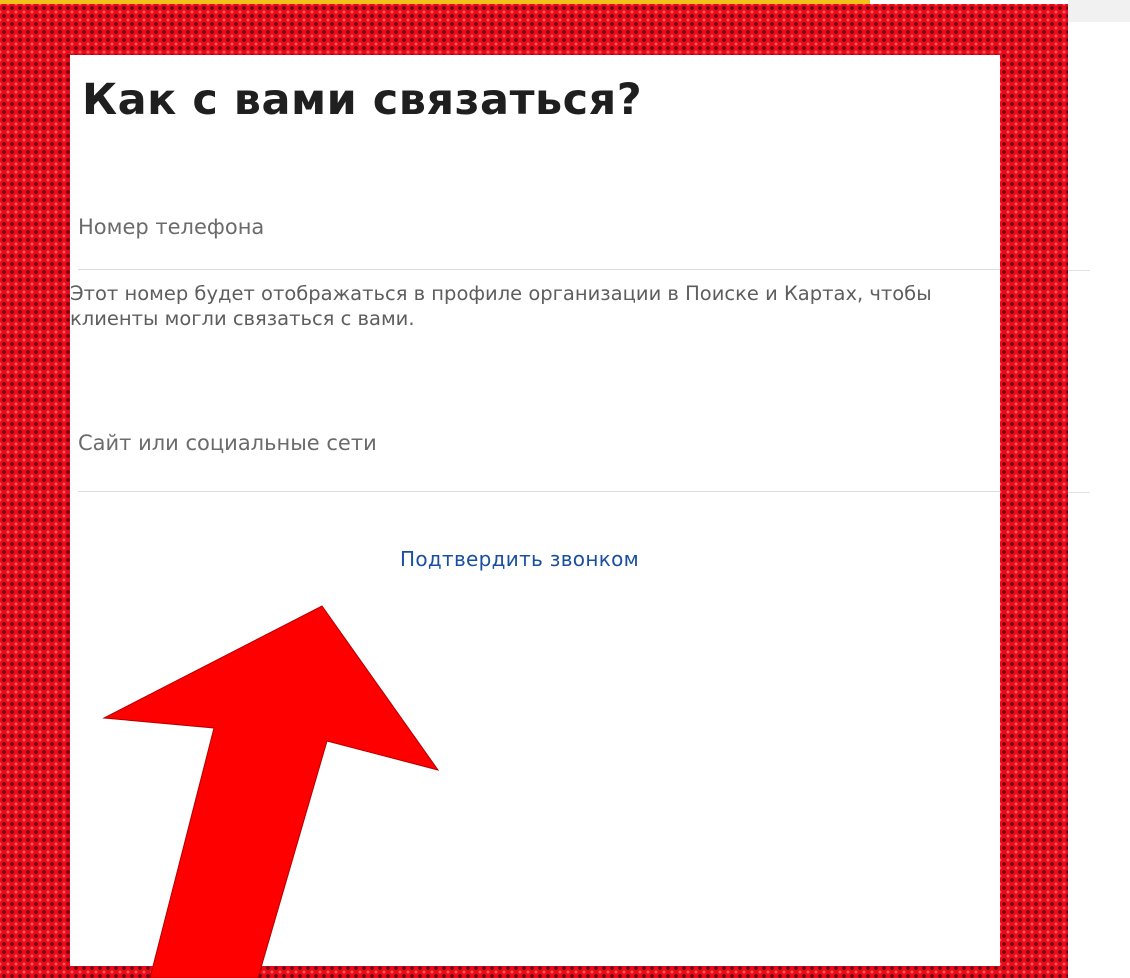 The width and height of the screenshot is (1130, 978). What do you see at coordinates (539, 269) in the screenshot?
I see `phone-field-underline` at bounding box center [539, 269].